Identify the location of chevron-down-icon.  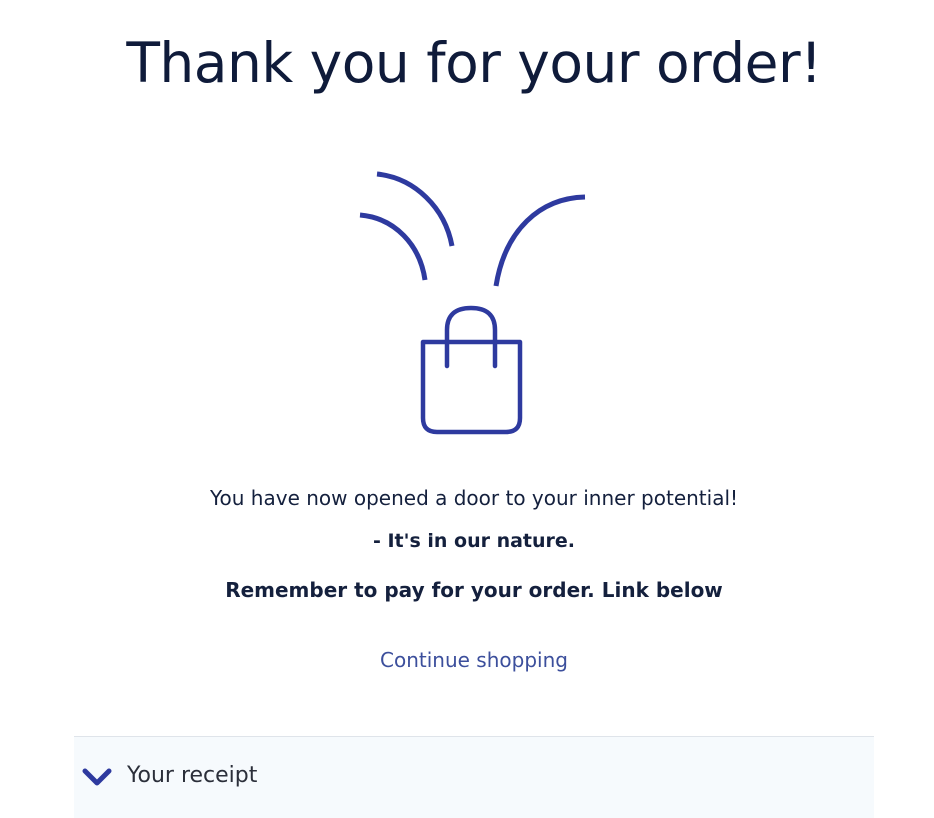
(97, 777).